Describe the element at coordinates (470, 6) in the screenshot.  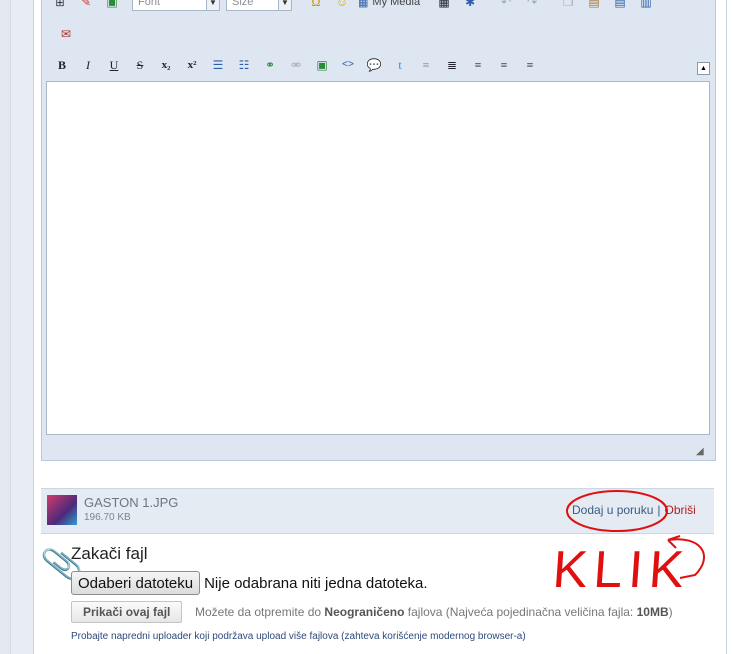
I see `flash-icon: ✱` at that location.